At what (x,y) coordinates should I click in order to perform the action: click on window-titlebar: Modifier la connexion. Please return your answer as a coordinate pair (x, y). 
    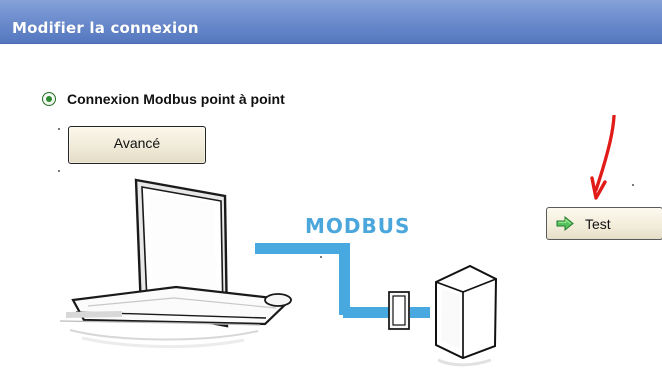
    Looking at the image, I should click on (331, 22).